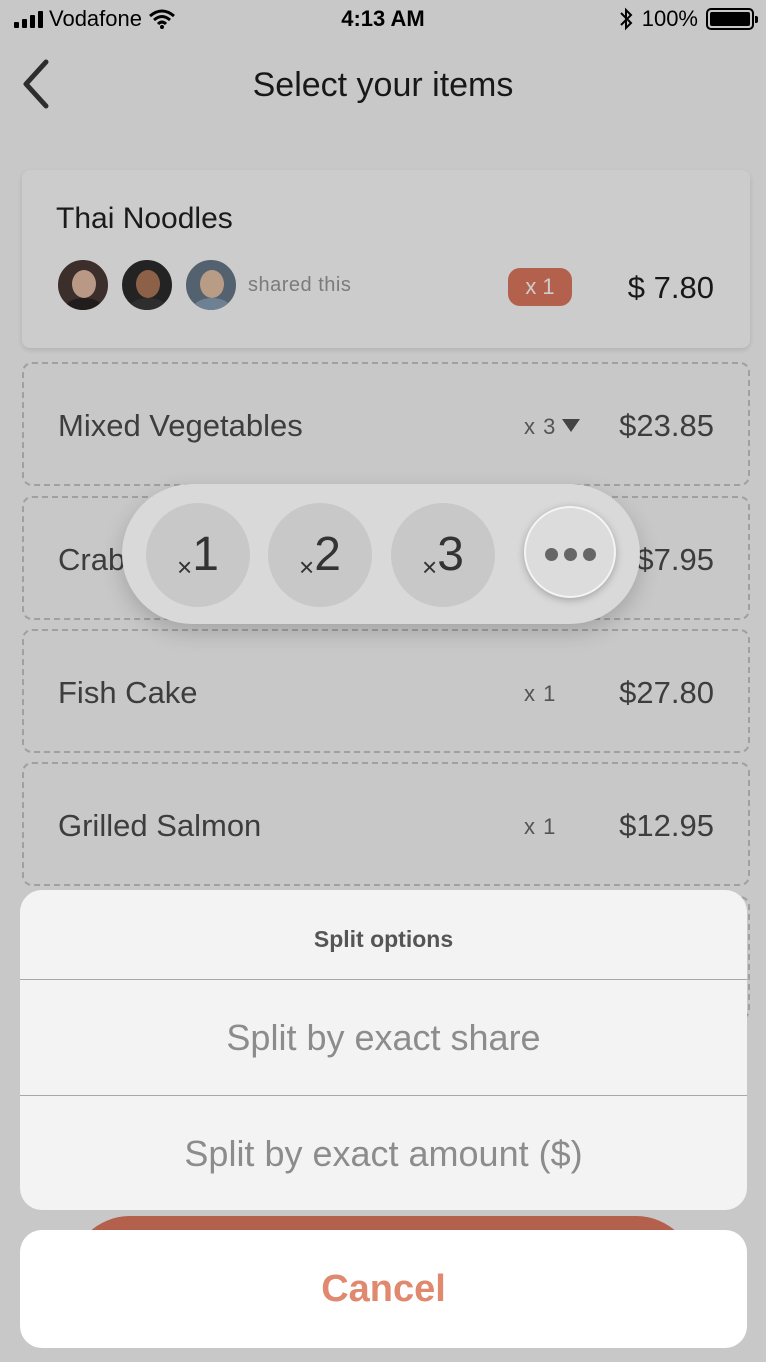 This screenshot has width=766, height=1362. What do you see at coordinates (450, 554) in the screenshot?
I see `quantity-number: 3` at bounding box center [450, 554].